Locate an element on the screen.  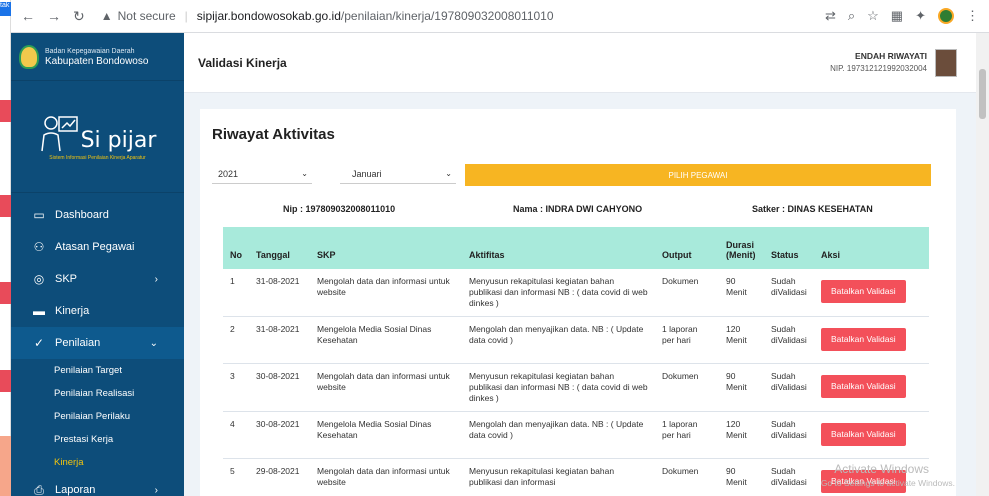
puzzle-icon: ✦ is located at coordinates (920, 16).